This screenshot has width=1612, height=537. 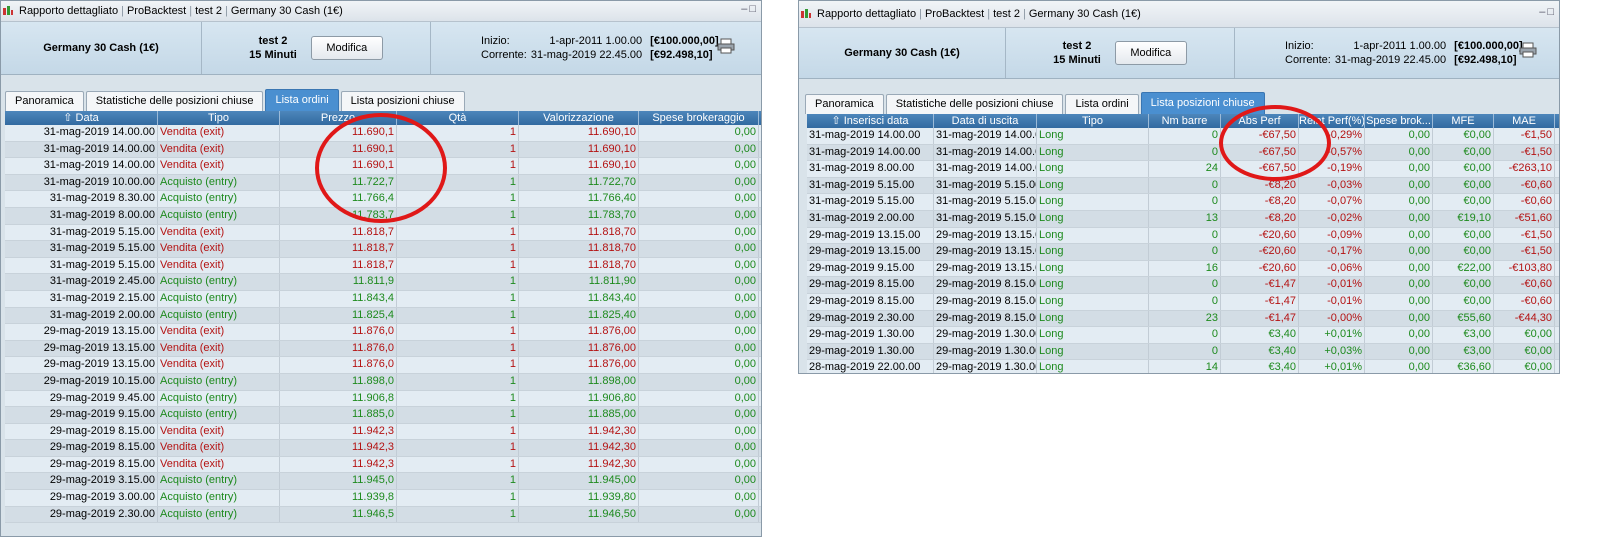 What do you see at coordinates (81, 199) in the screenshot?
I see `table-cell: 31-mag-2019 8.30.00` at bounding box center [81, 199].